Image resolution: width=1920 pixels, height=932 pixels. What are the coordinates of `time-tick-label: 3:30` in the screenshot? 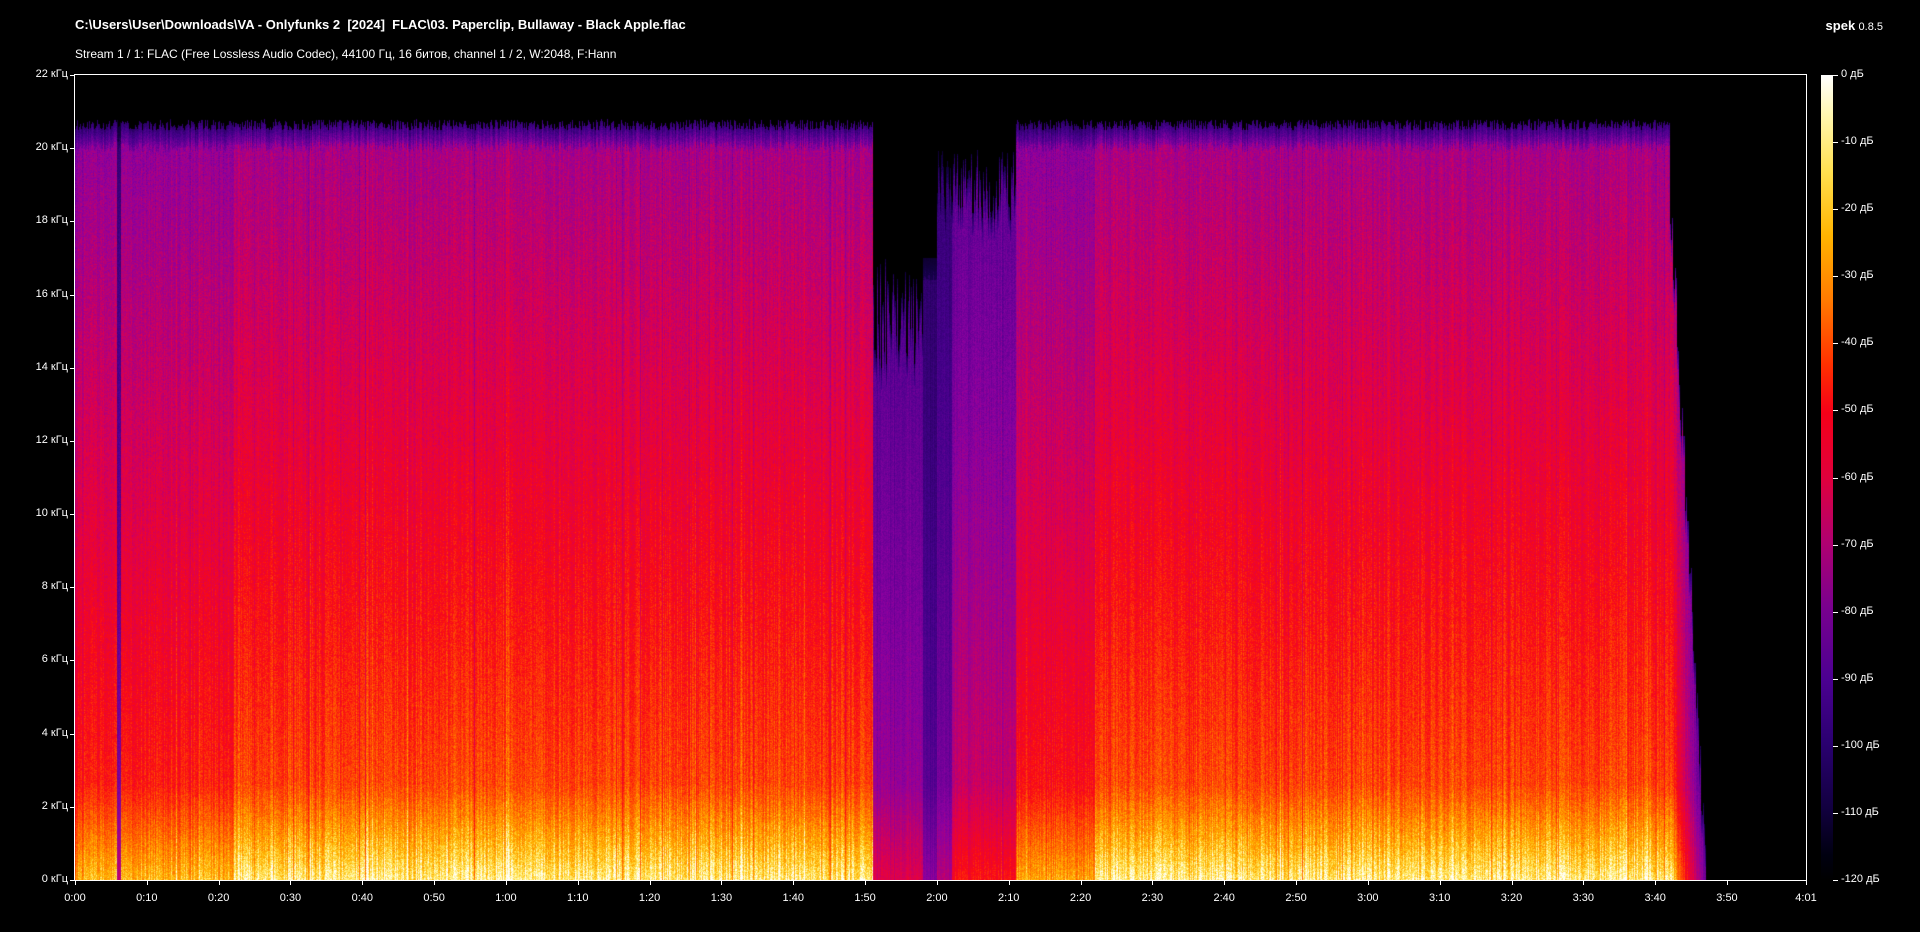 It's located at (1583, 898).